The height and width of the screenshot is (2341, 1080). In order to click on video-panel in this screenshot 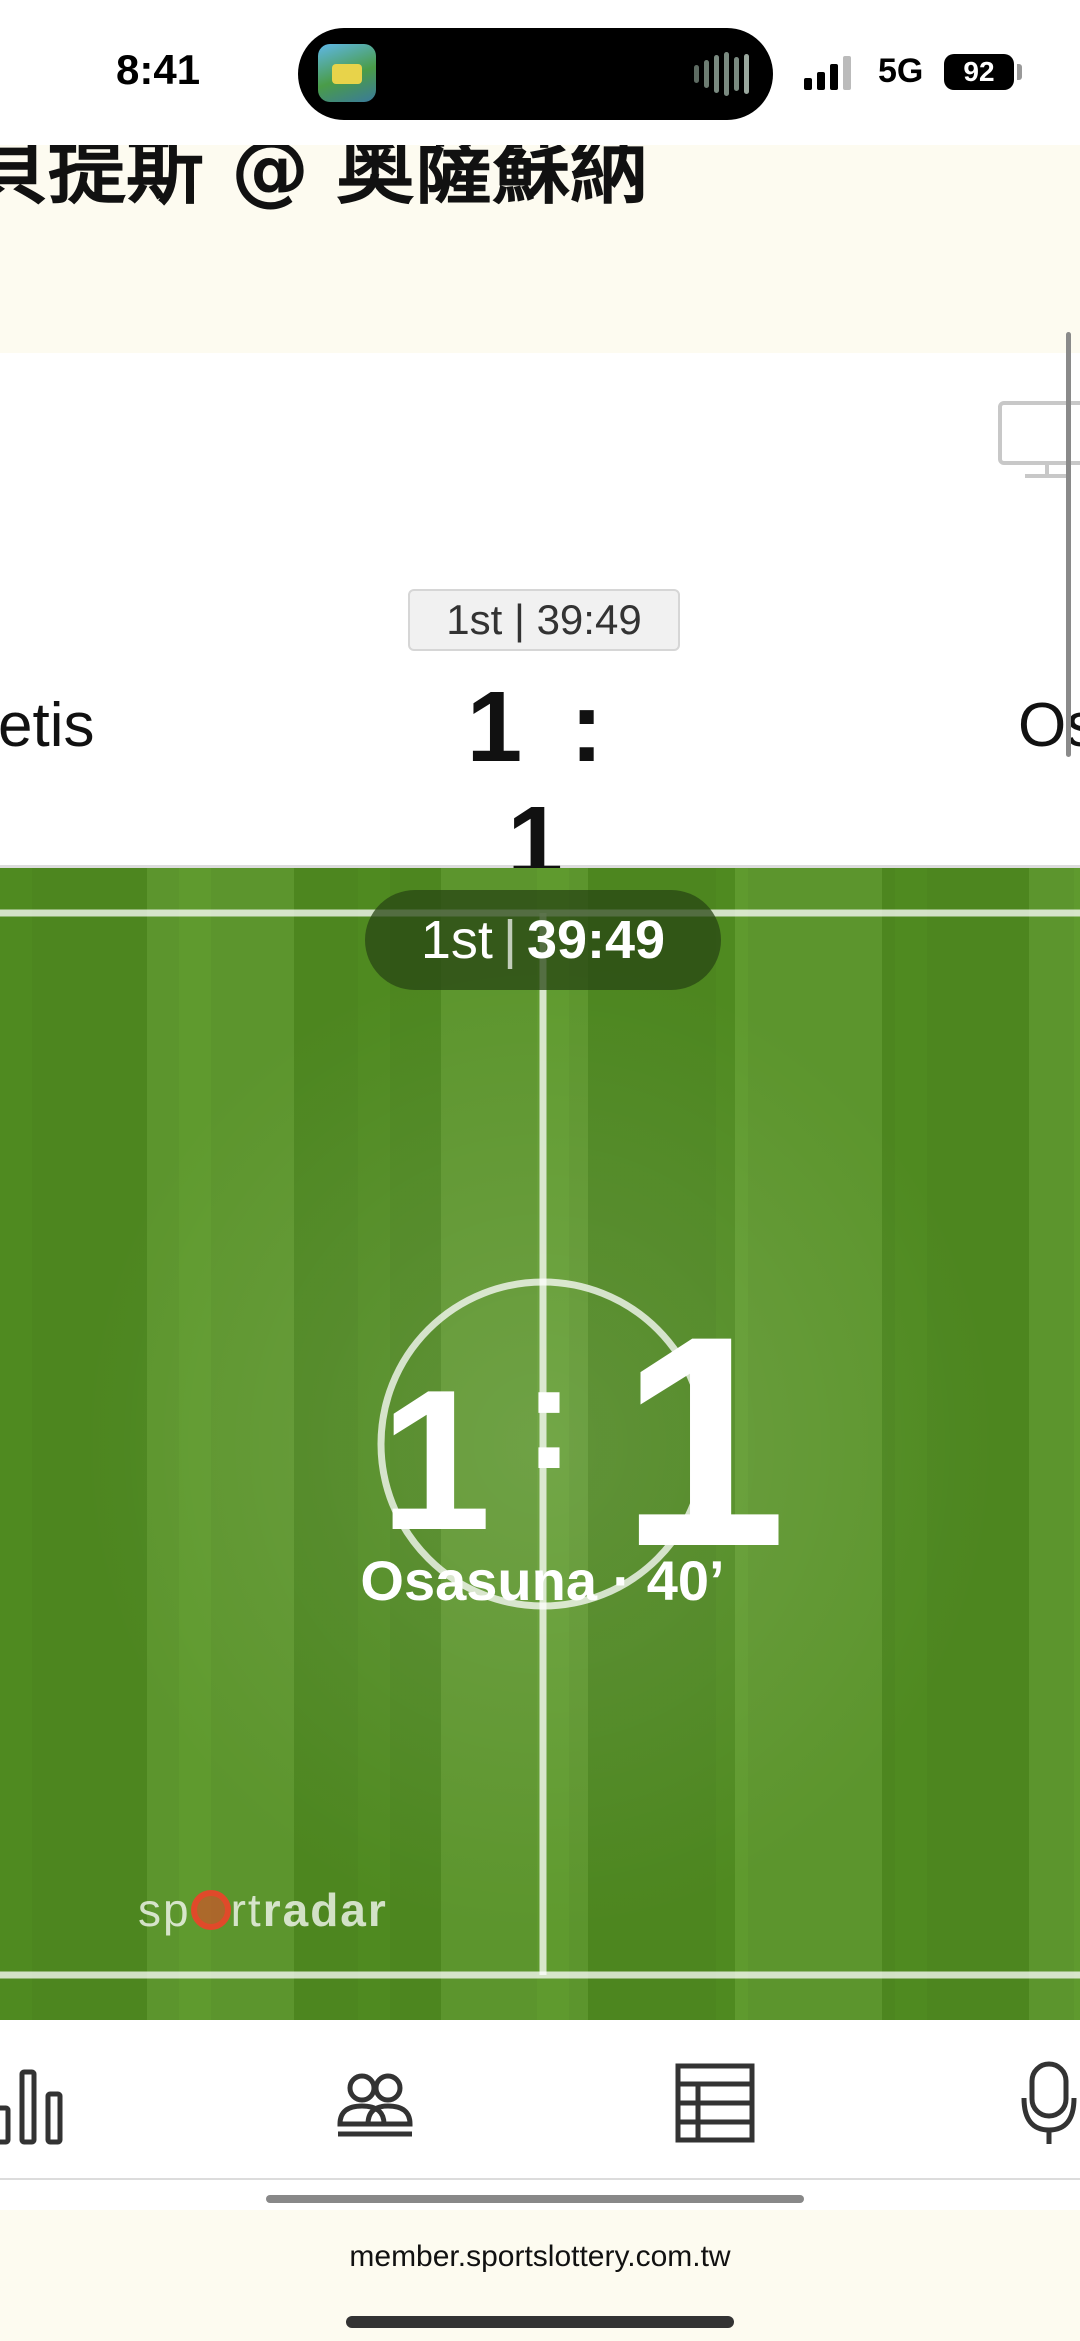, I will do `click(540, 450)`.